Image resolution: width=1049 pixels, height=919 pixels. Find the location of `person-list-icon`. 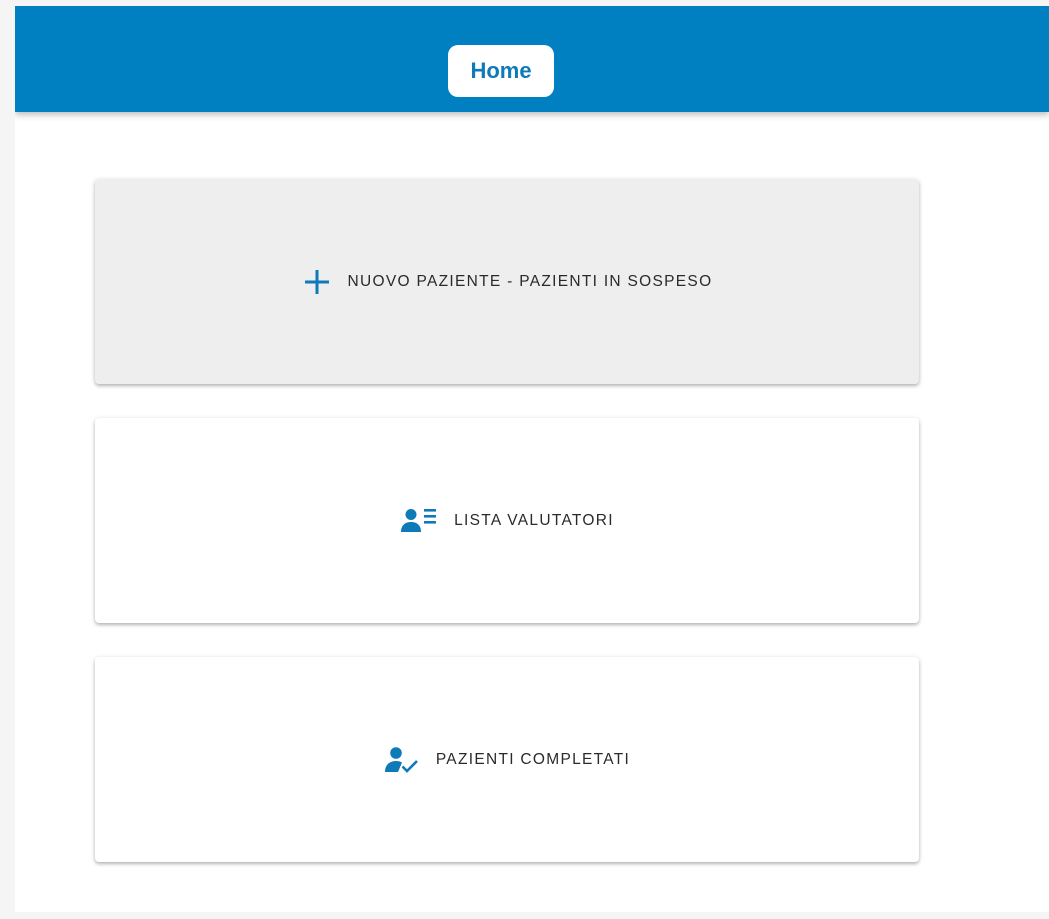

person-list-icon is located at coordinates (419, 521).